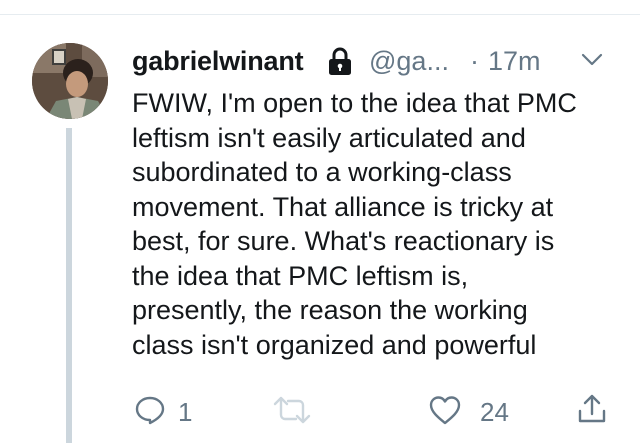 The image size is (640, 443). What do you see at coordinates (292, 410) in the screenshot?
I see `retweet-icon` at bounding box center [292, 410].